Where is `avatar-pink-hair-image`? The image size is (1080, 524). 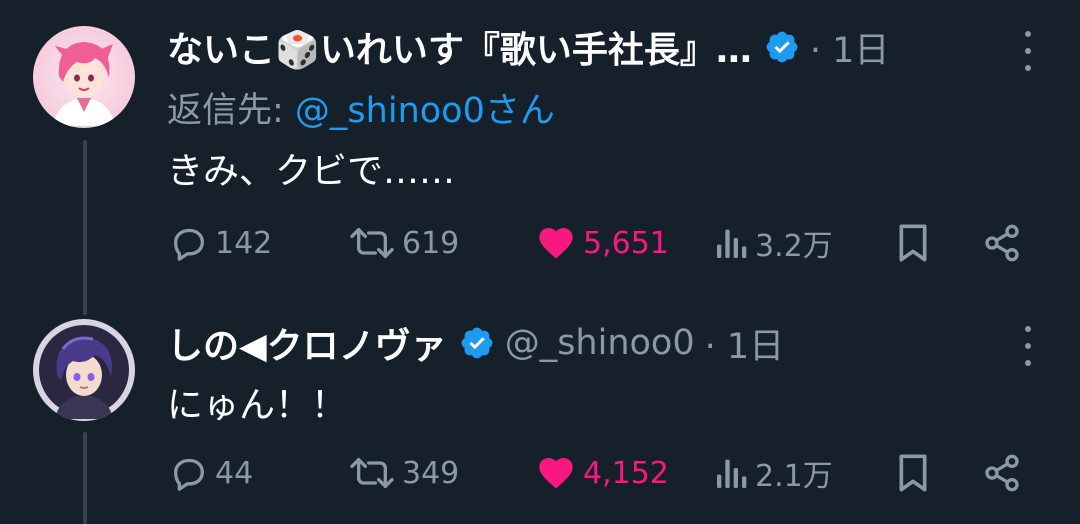
avatar-pink-hair-image is located at coordinates (84, 77).